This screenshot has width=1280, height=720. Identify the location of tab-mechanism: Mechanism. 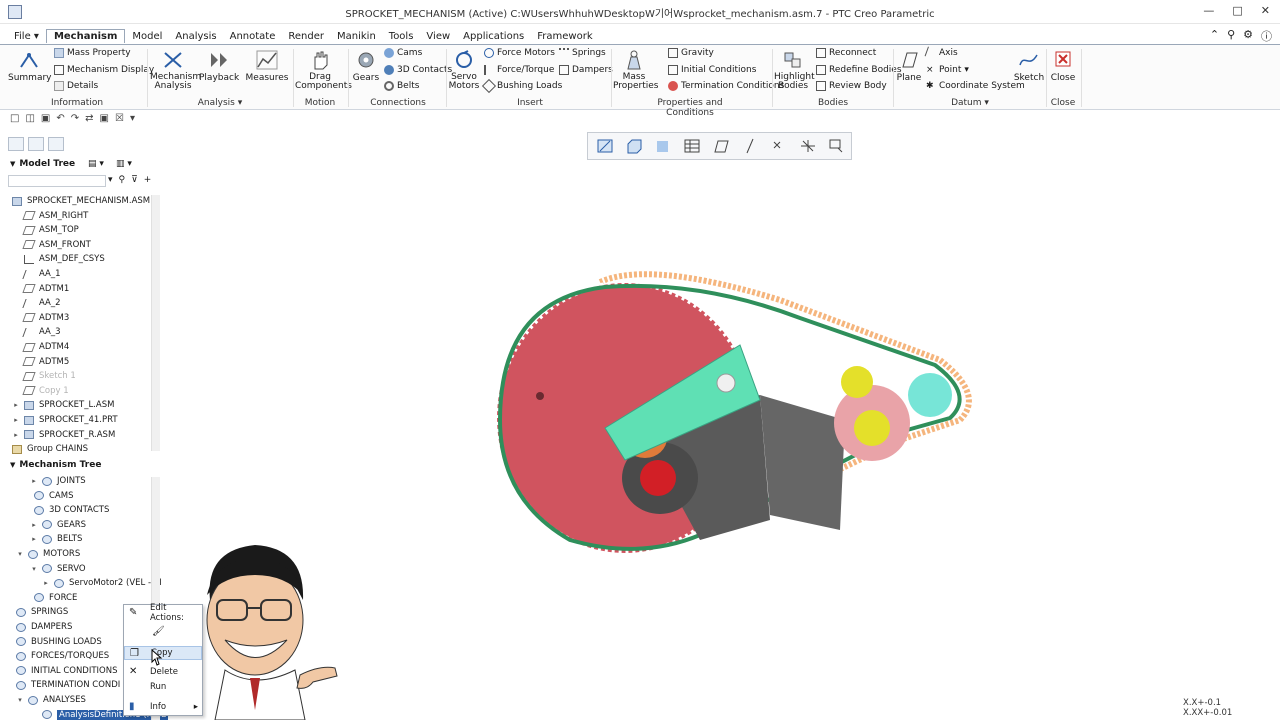
(85, 36).